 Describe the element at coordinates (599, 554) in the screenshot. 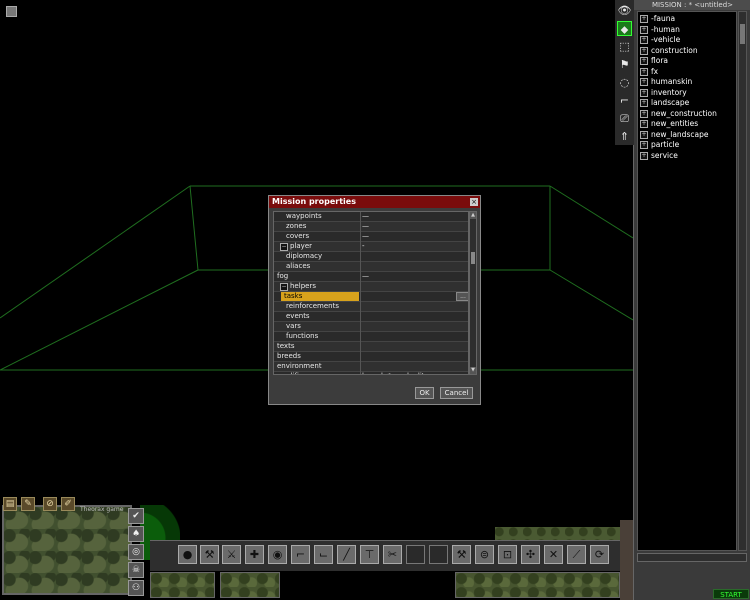

I see `refresh-icon: ⟳` at that location.